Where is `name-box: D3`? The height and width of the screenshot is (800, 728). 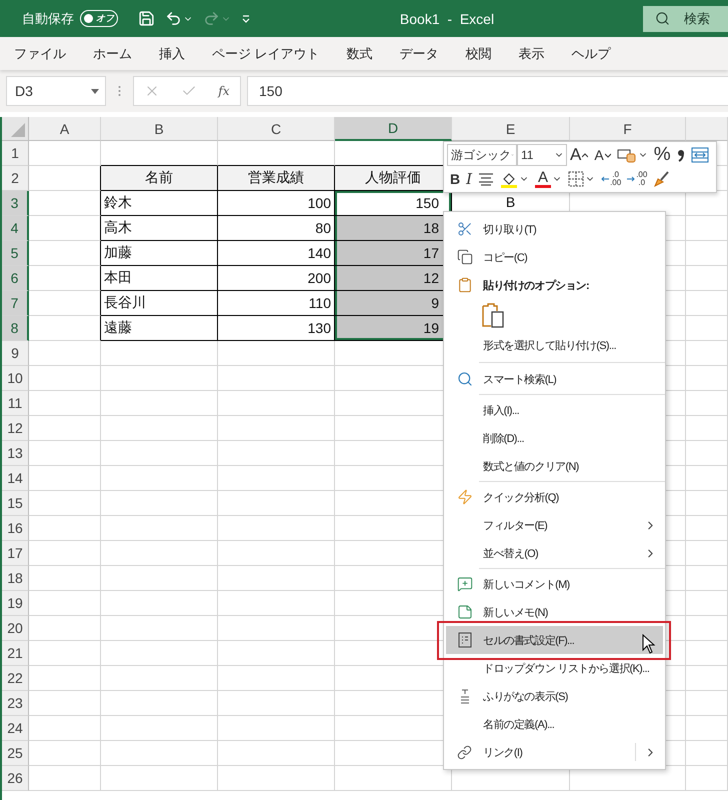
name-box: D3 is located at coordinates (56, 91).